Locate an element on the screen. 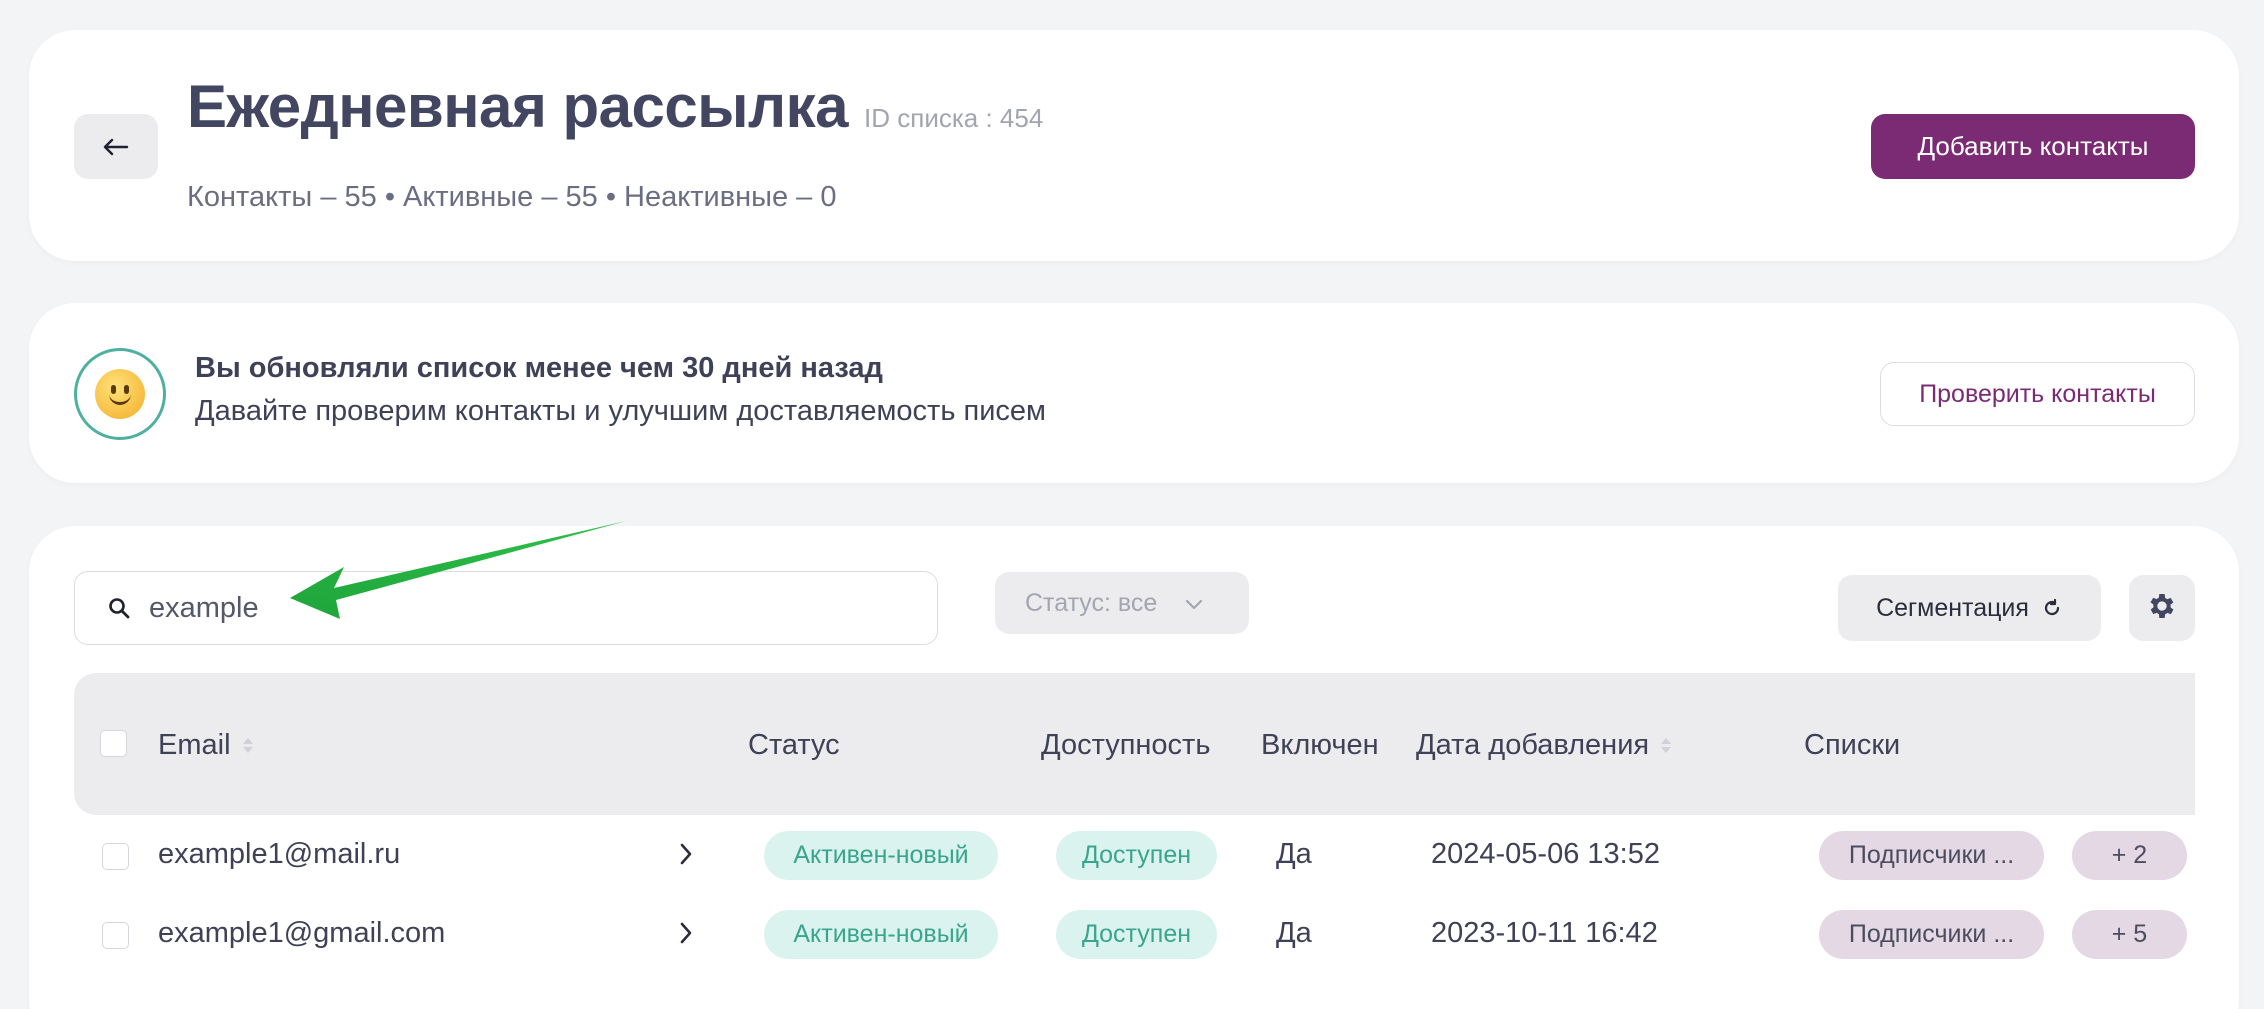 The height and width of the screenshot is (1009, 2264). arrow-left-icon is located at coordinates (116, 147).